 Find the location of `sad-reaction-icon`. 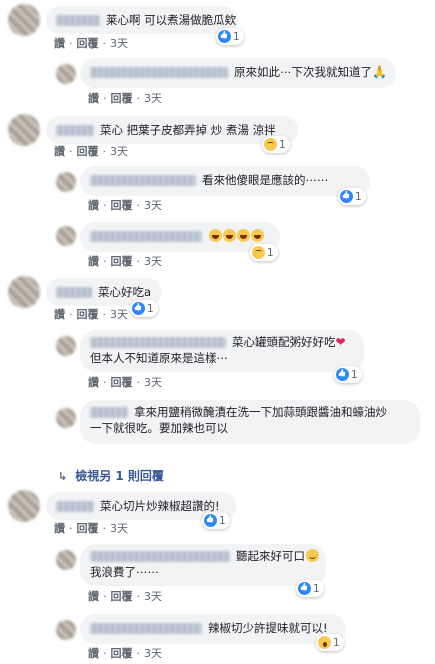

sad-reaction-icon is located at coordinates (270, 144).